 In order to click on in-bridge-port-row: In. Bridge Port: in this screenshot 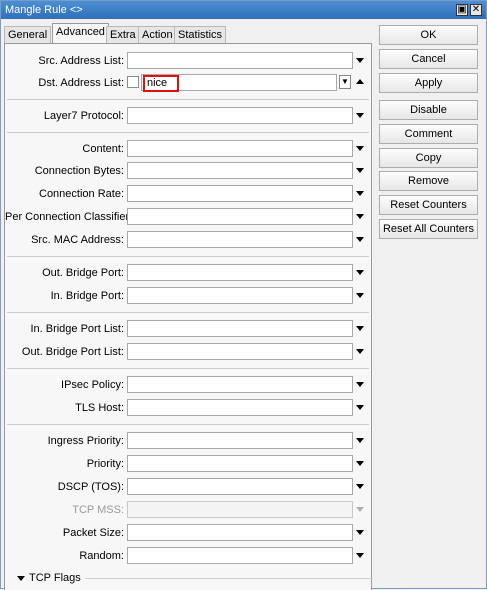, I will do `click(188, 296)`.